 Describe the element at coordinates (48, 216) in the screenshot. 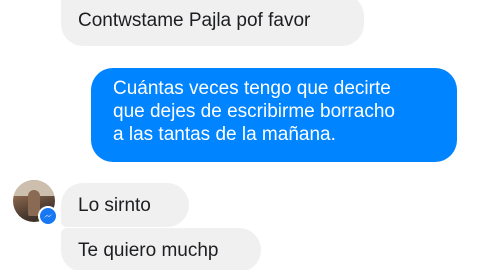

I see `messenger-icon` at that location.